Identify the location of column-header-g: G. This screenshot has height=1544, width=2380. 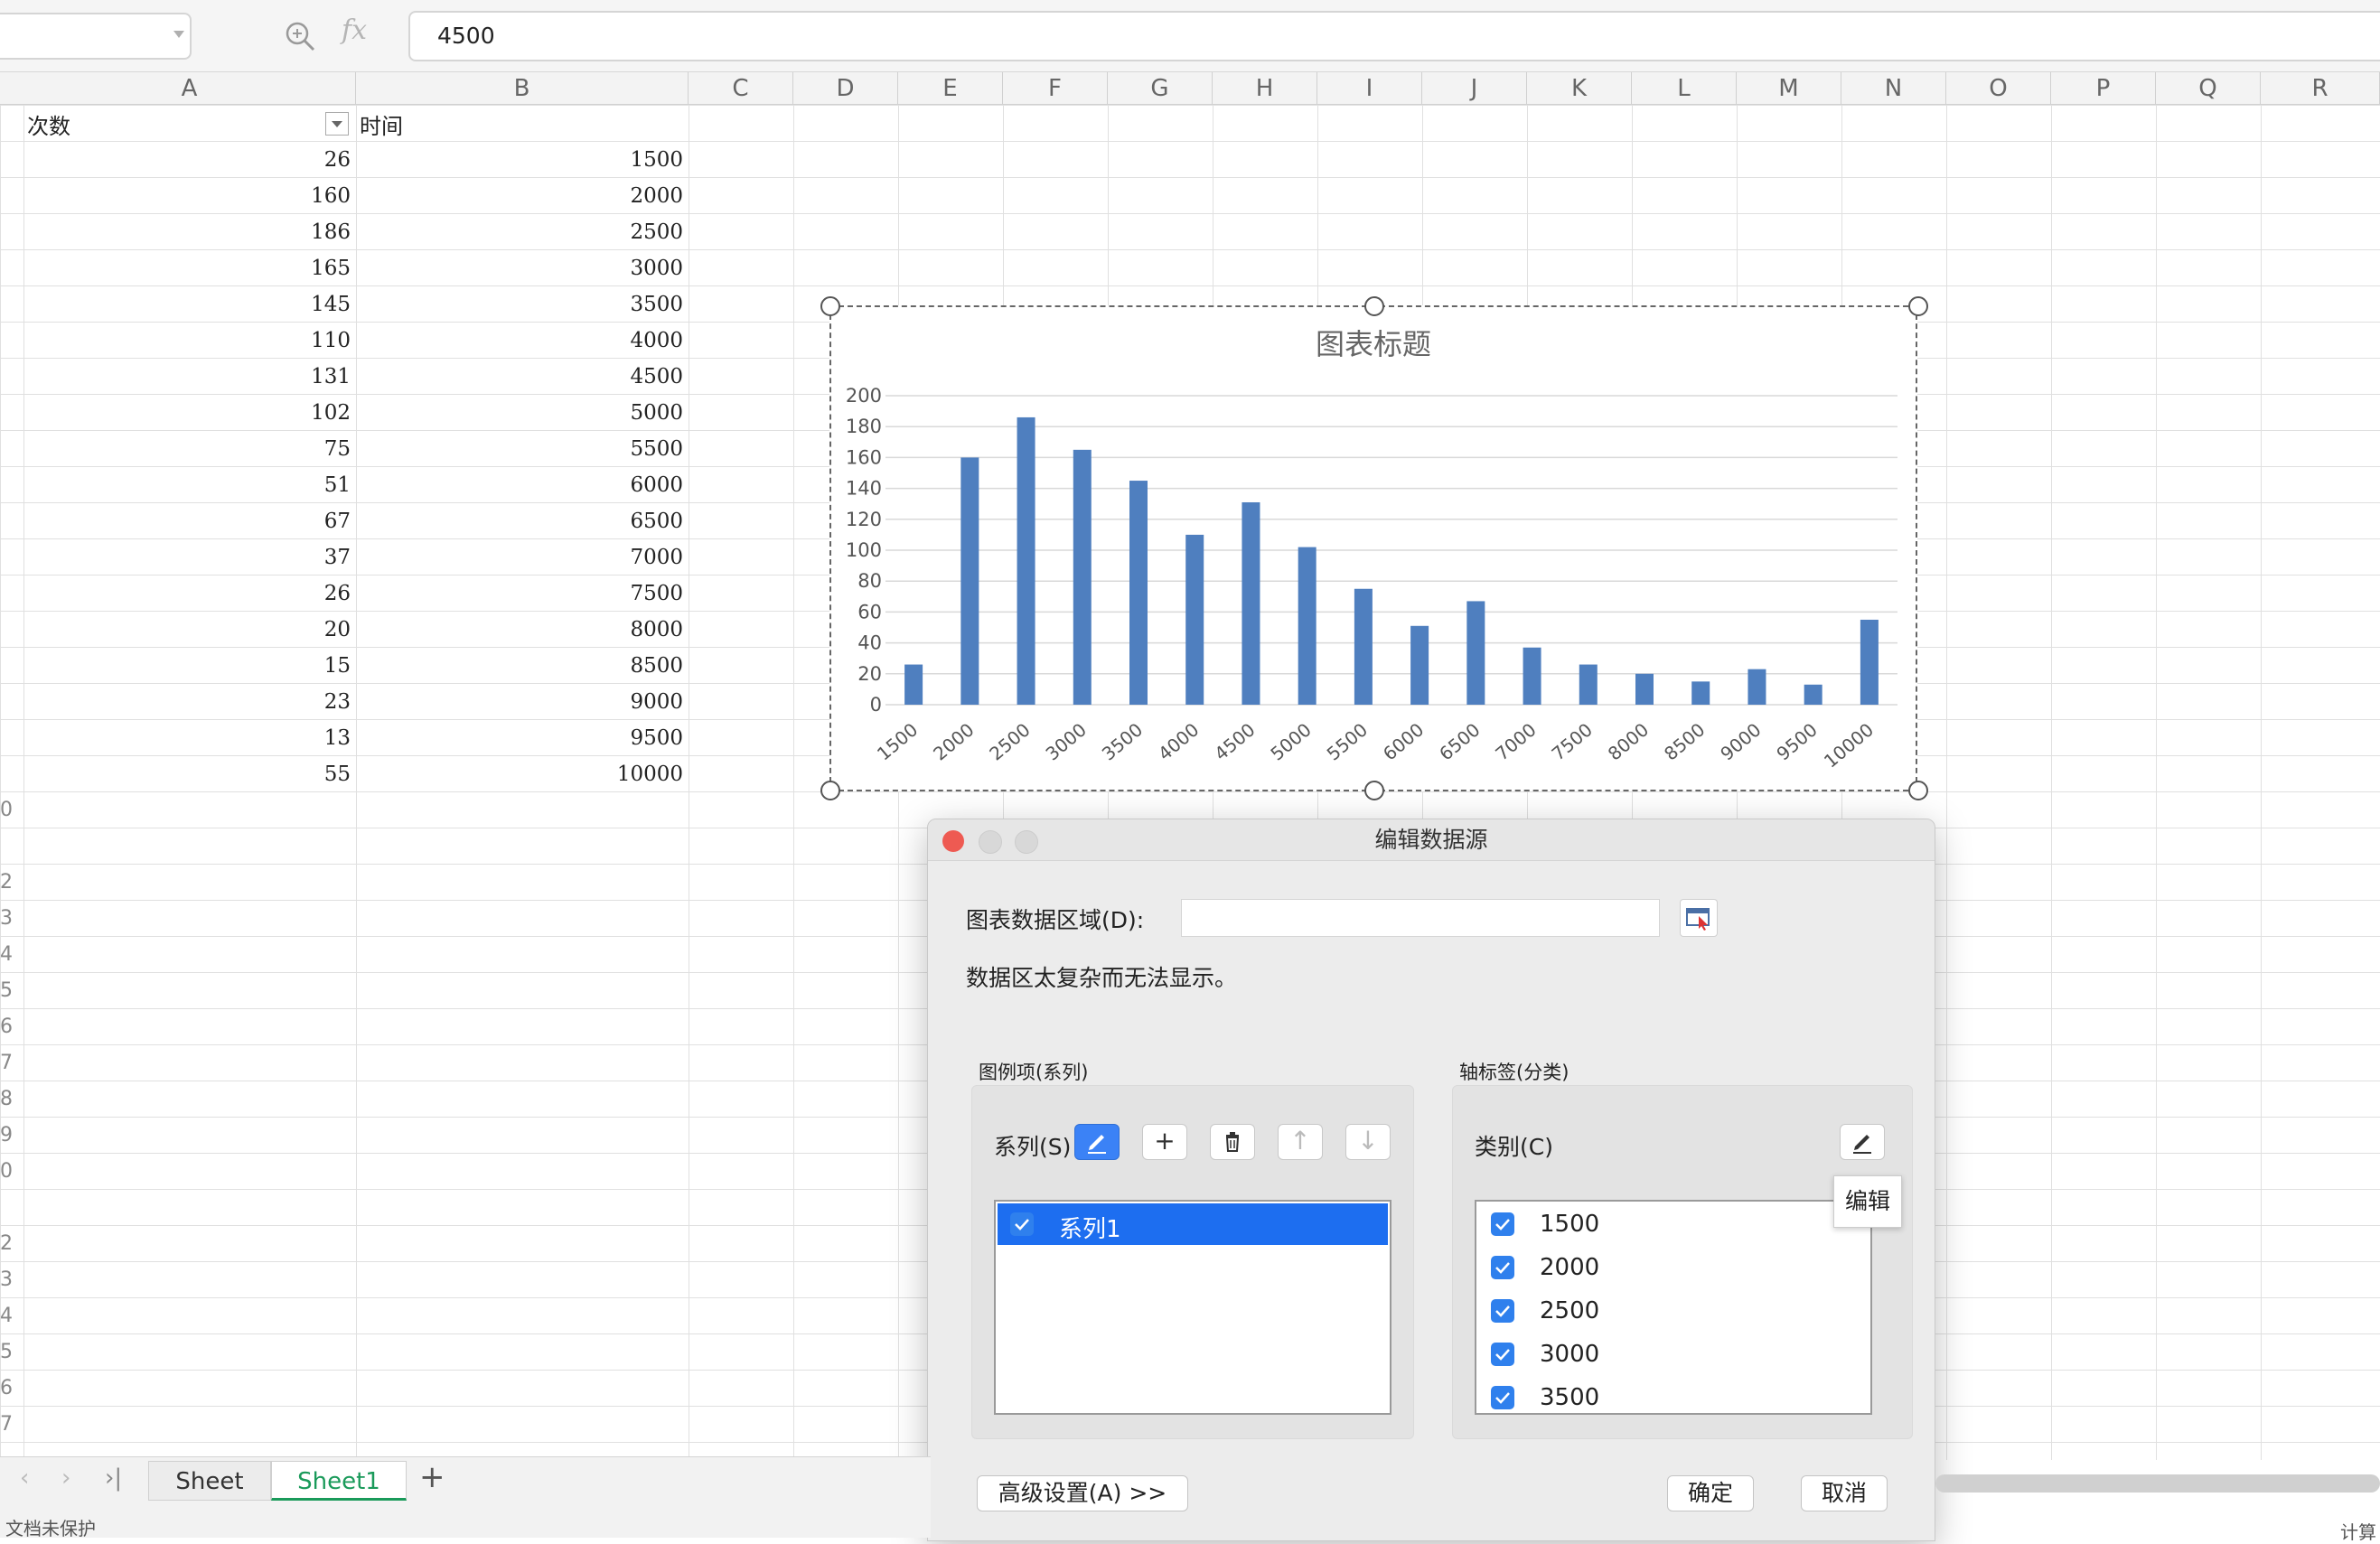
(1160, 88).